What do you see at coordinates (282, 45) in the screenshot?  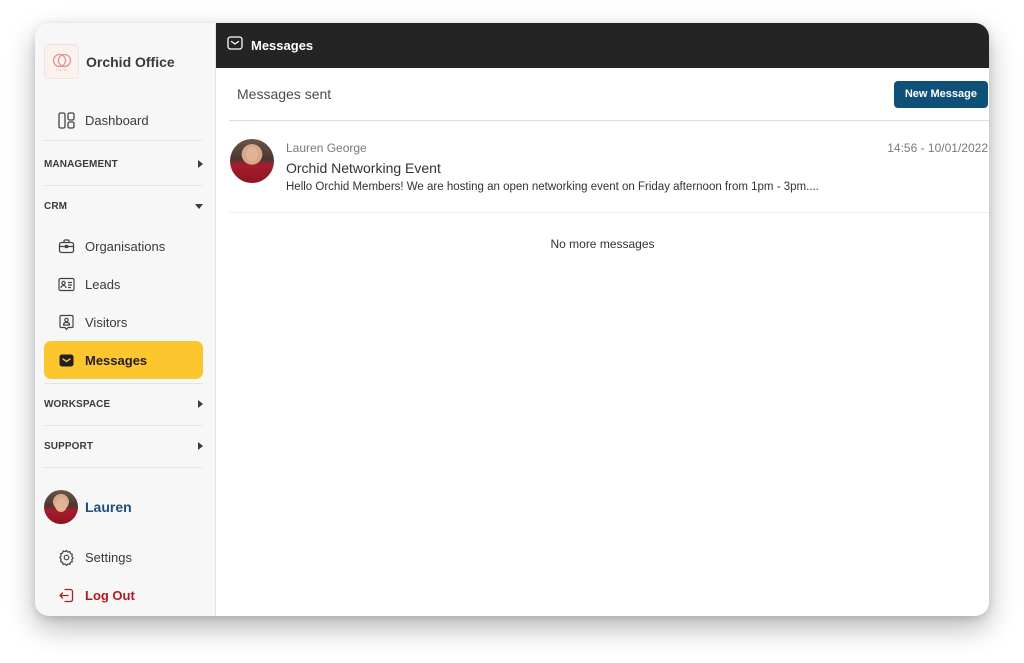 I see `page-title: Messages` at bounding box center [282, 45].